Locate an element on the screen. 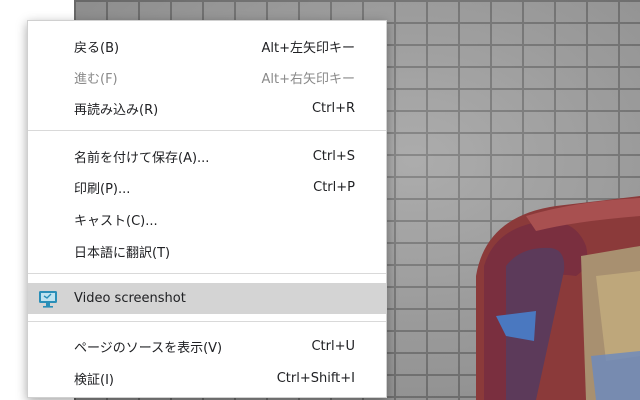  menu-item-inspect: 検証(I) Ctrl+Shift+I is located at coordinates (207, 378).